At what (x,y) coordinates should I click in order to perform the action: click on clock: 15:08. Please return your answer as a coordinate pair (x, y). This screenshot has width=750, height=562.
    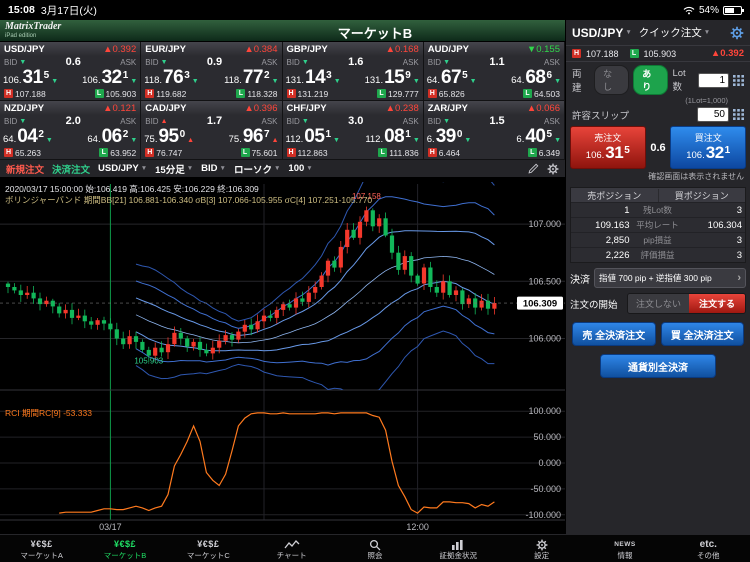
    Looking at the image, I should click on (21, 10).